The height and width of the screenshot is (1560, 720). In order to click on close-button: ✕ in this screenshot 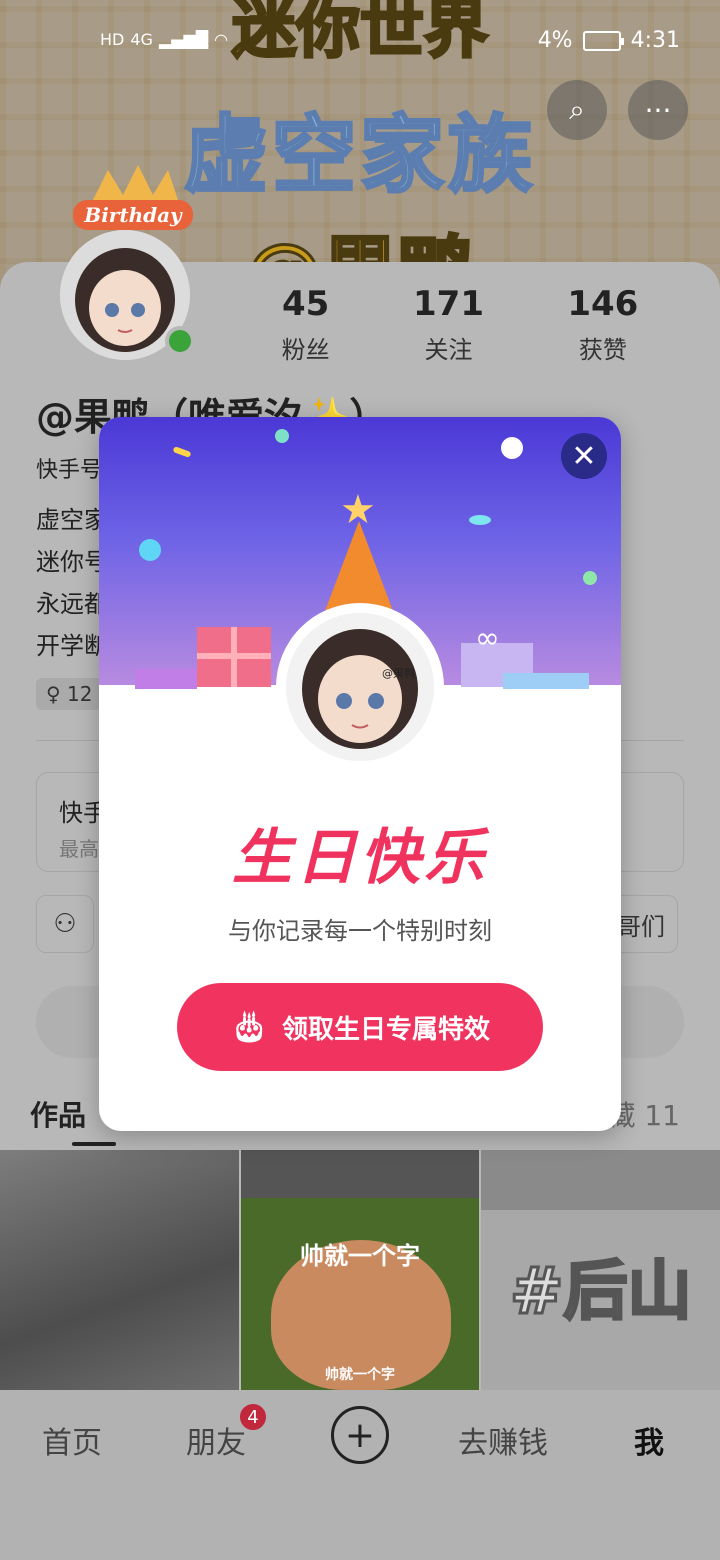, I will do `click(584, 456)`.